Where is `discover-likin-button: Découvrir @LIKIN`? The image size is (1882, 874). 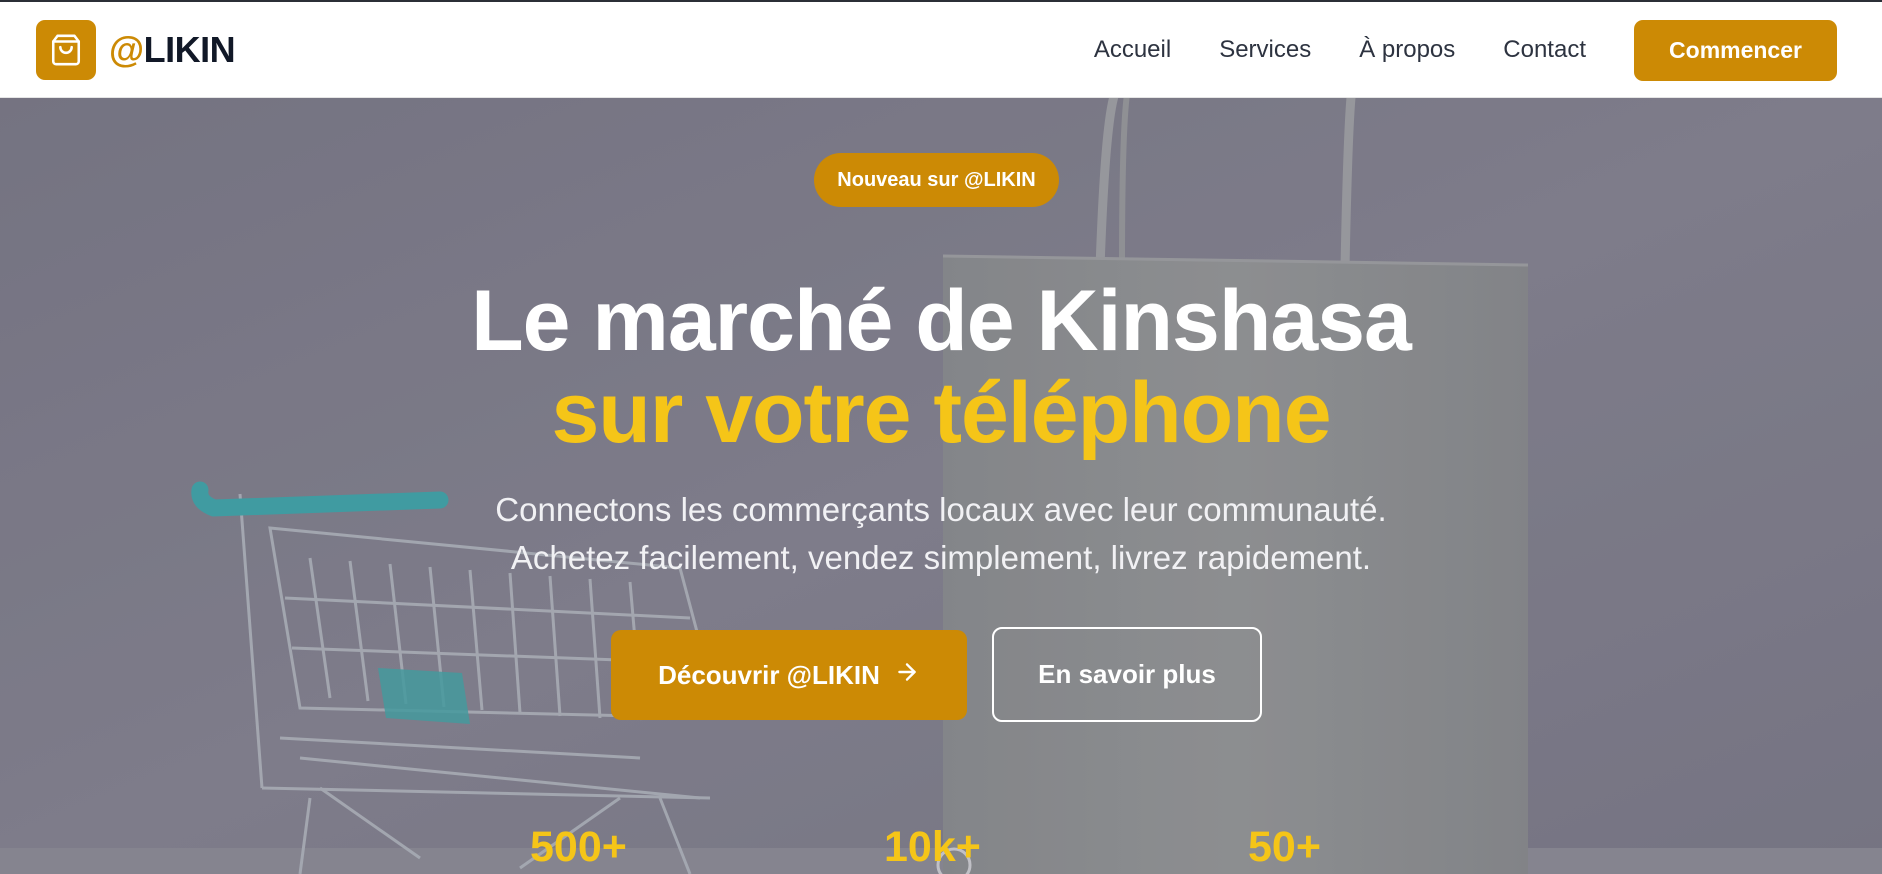
discover-likin-button: Découvrir @LIKIN is located at coordinates (789, 675).